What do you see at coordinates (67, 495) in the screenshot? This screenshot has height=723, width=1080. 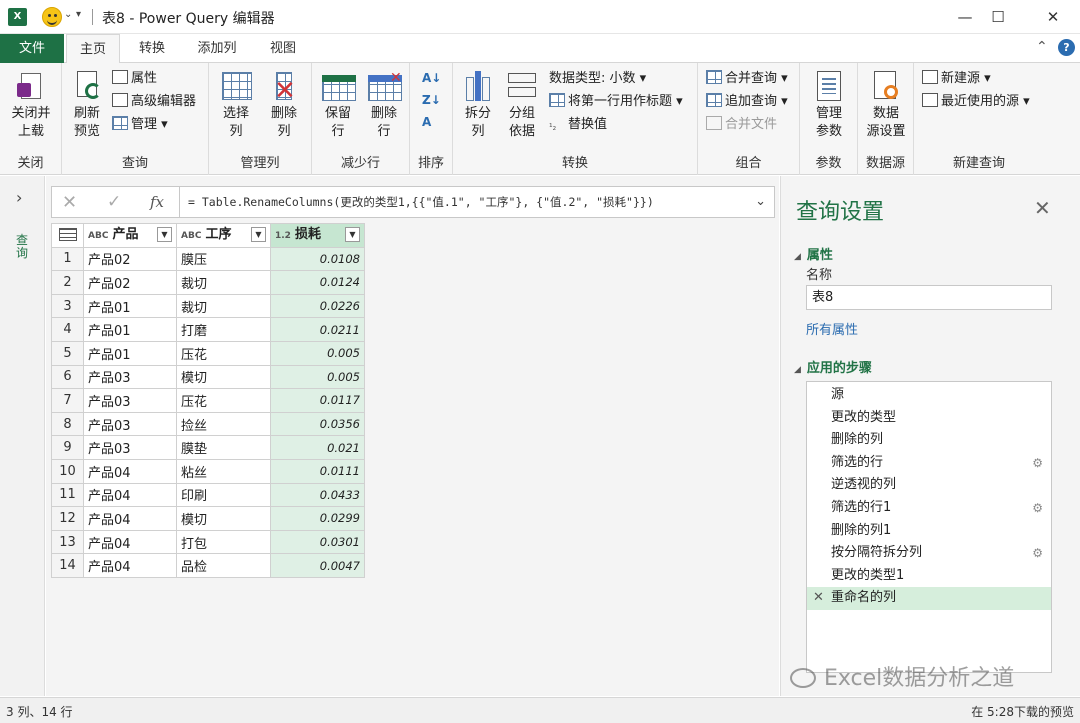 I see `row-number: 11` at bounding box center [67, 495].